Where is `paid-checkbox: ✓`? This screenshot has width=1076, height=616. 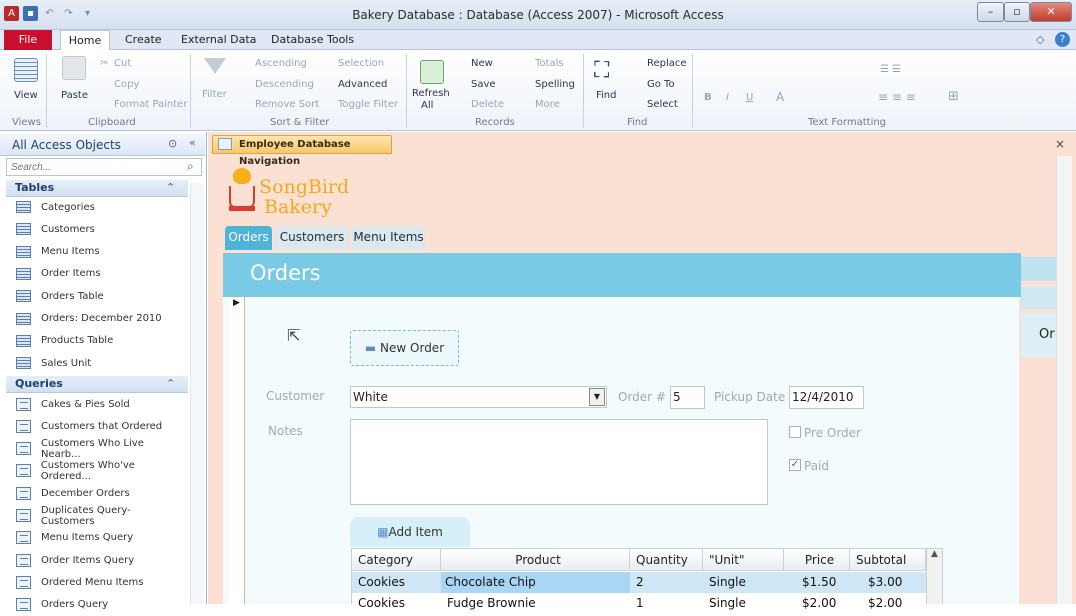
paid-checkbox: ✓ is located at coordinates (795, 465).